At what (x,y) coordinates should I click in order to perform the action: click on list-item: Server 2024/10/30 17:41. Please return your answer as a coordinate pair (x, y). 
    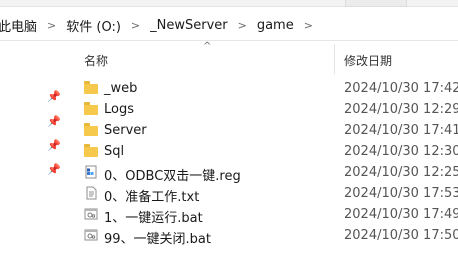
    Looking at the image, I should click on (269, 130).